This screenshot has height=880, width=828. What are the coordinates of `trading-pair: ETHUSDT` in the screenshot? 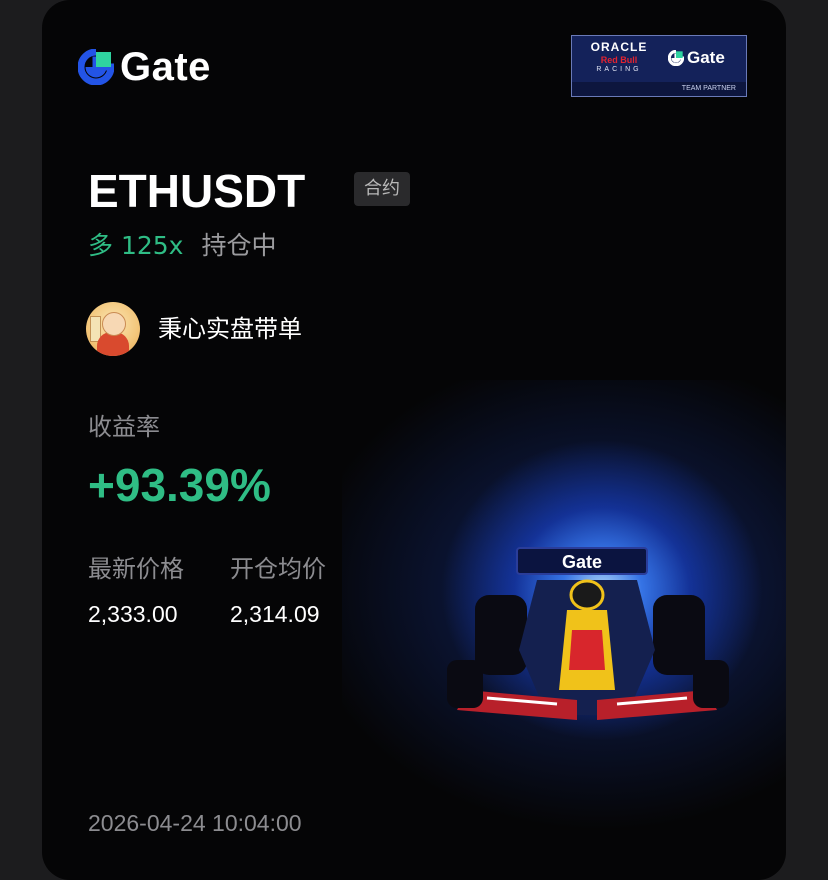 It's located at (197, 191).